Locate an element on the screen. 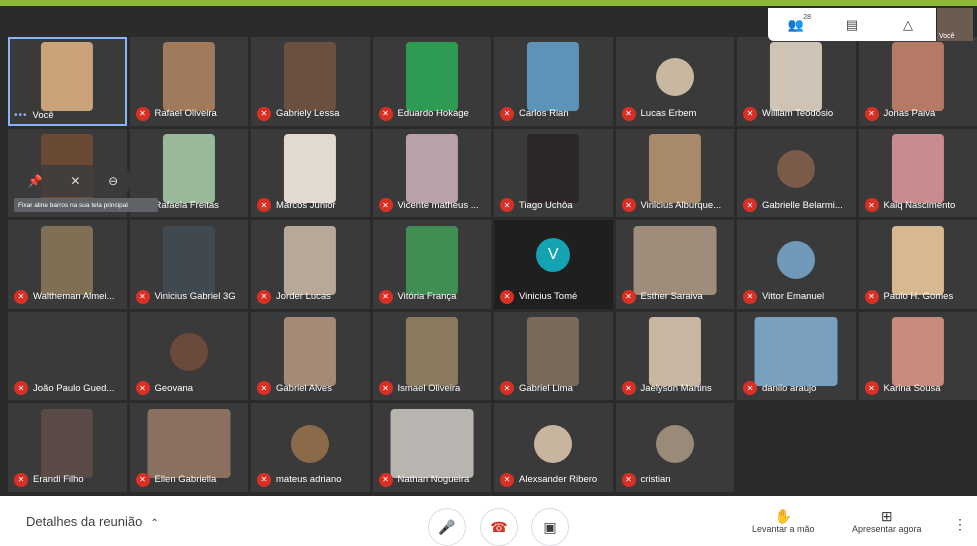 This screenshot has height=546, width=977. participant-tile: ✕Paulo H. Gomes is located at coordinates (918, 264).